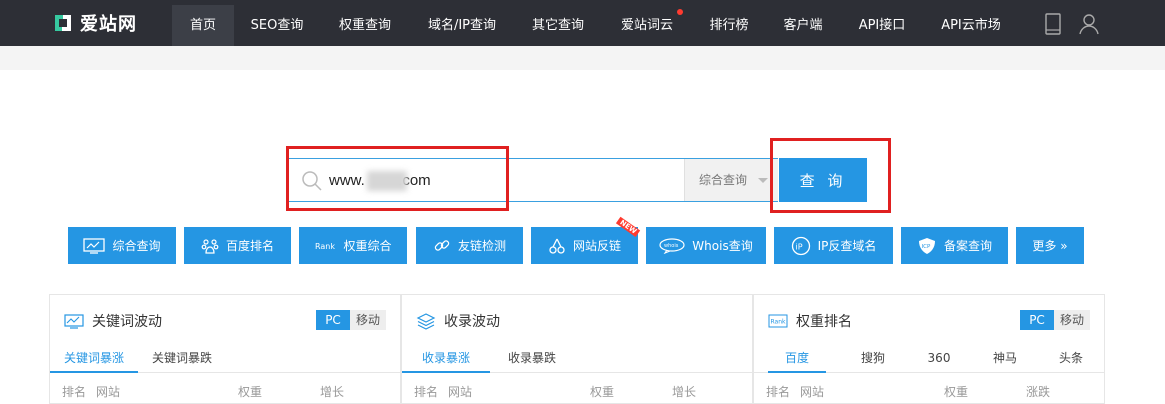  Describe the element at coordinates (596, 246) in the screenshot. I see `quick-btn-label: 网站反链` at that location.